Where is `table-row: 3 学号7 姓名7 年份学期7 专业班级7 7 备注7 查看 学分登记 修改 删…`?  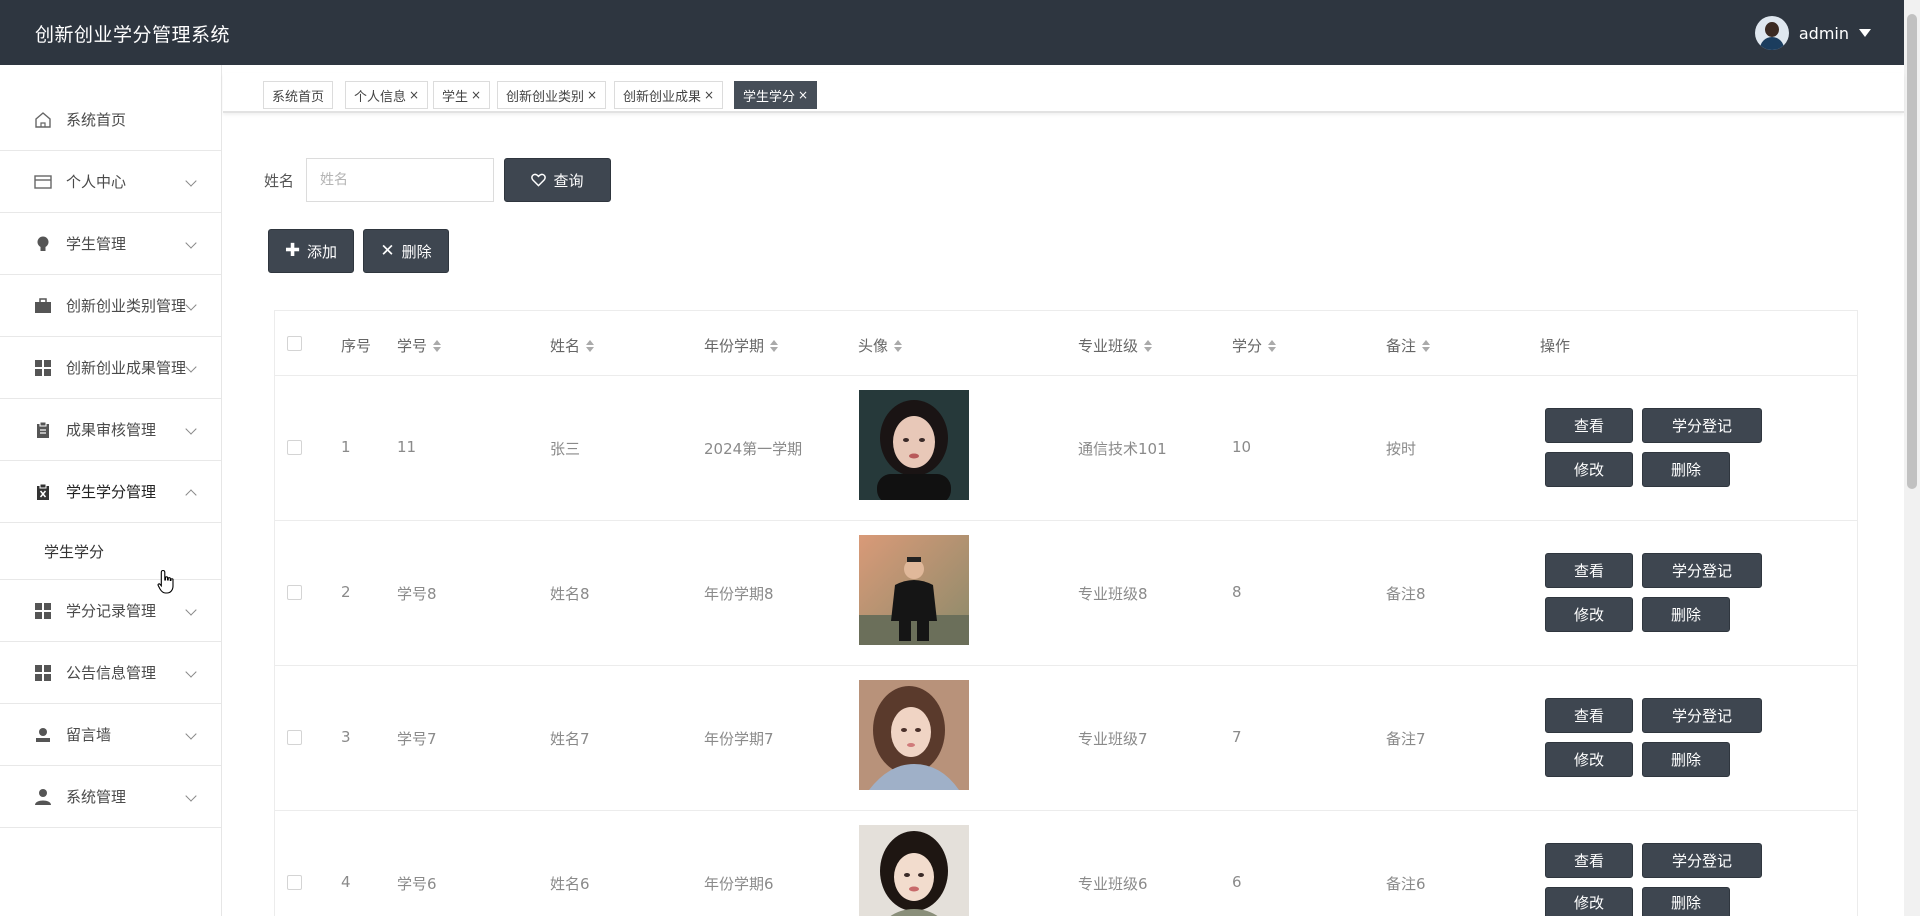
table-row: 3 学号7 姓名7 年份学期7 专业班级7 7 备注7 查看 学分登记 修改 删… is located at coordinates (1066, 738).